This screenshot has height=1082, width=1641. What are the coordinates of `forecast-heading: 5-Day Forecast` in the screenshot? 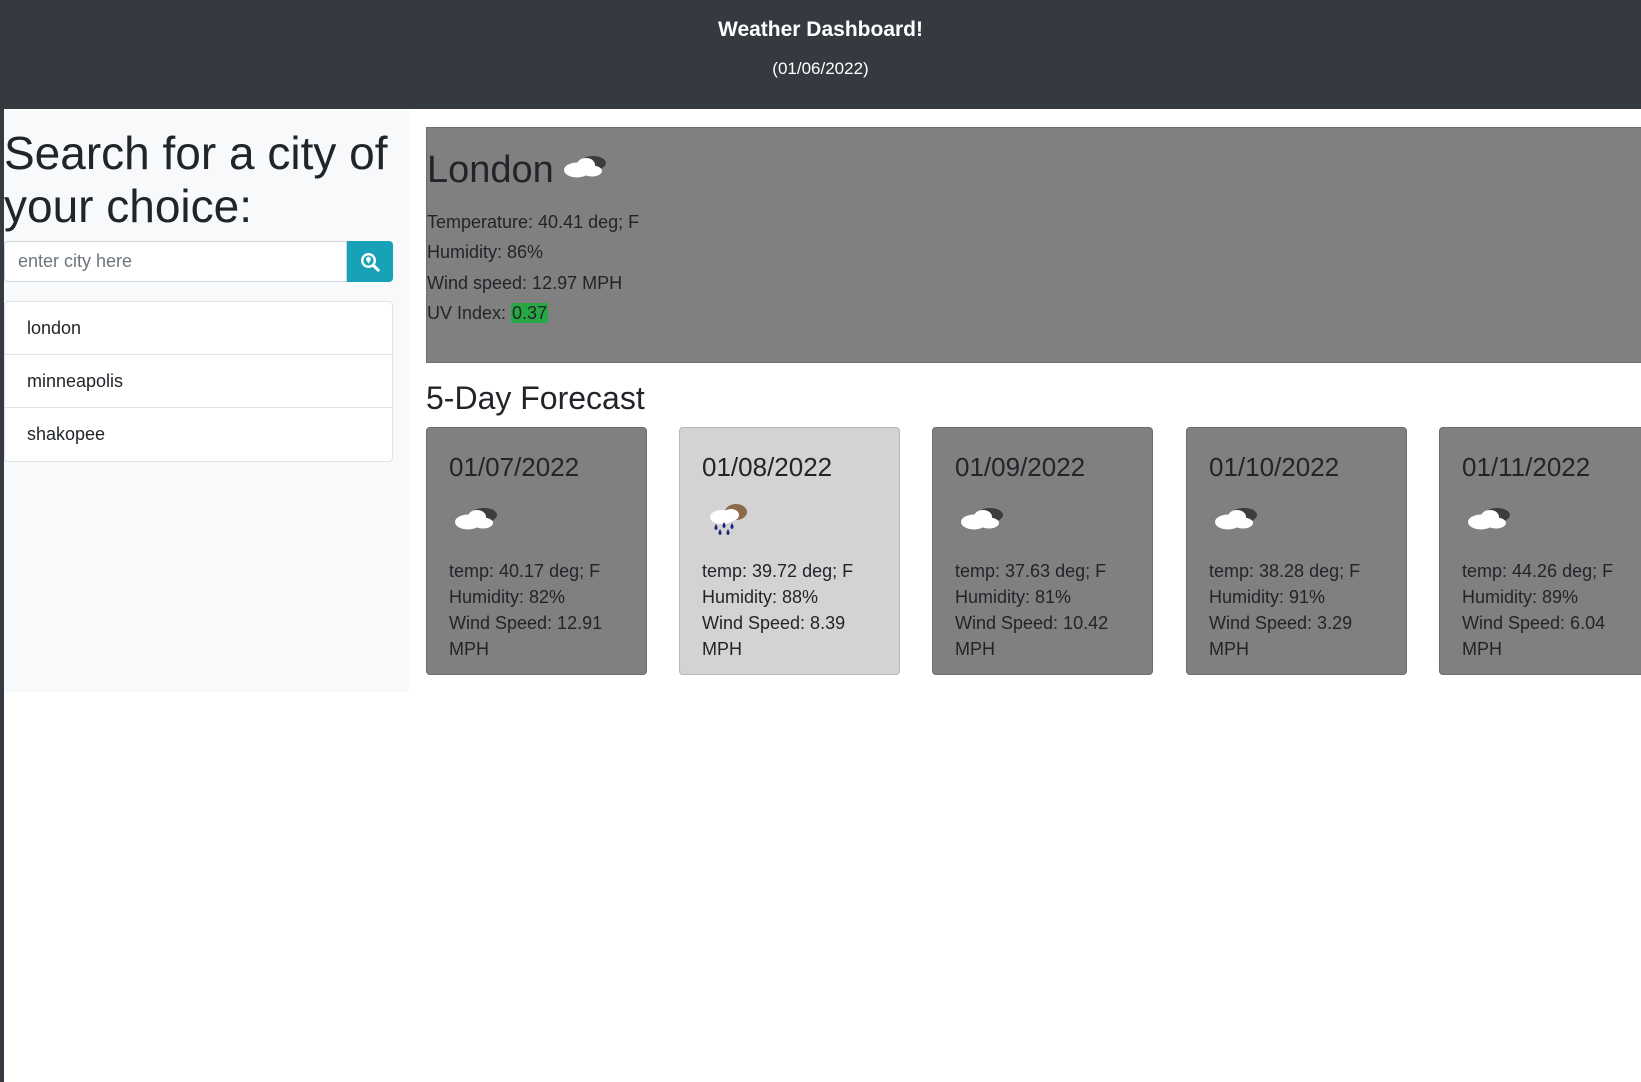 It's located at (535, 398).